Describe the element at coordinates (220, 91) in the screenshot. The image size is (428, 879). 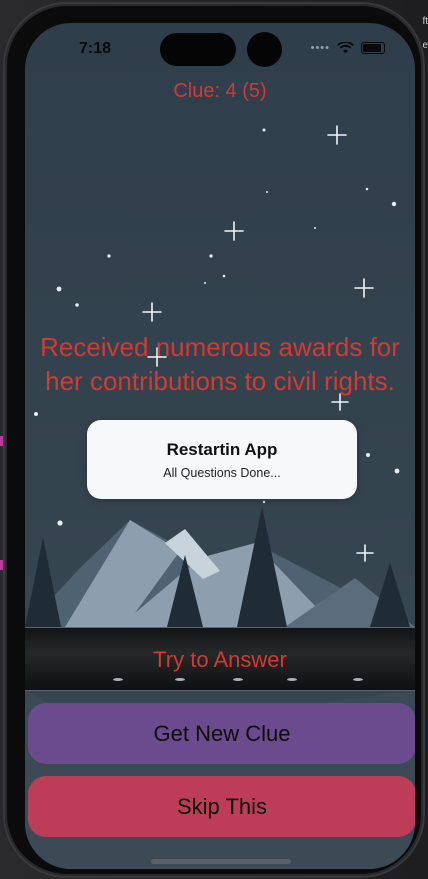
I see `clue-counter: Clue: 4 (5)` at that location.